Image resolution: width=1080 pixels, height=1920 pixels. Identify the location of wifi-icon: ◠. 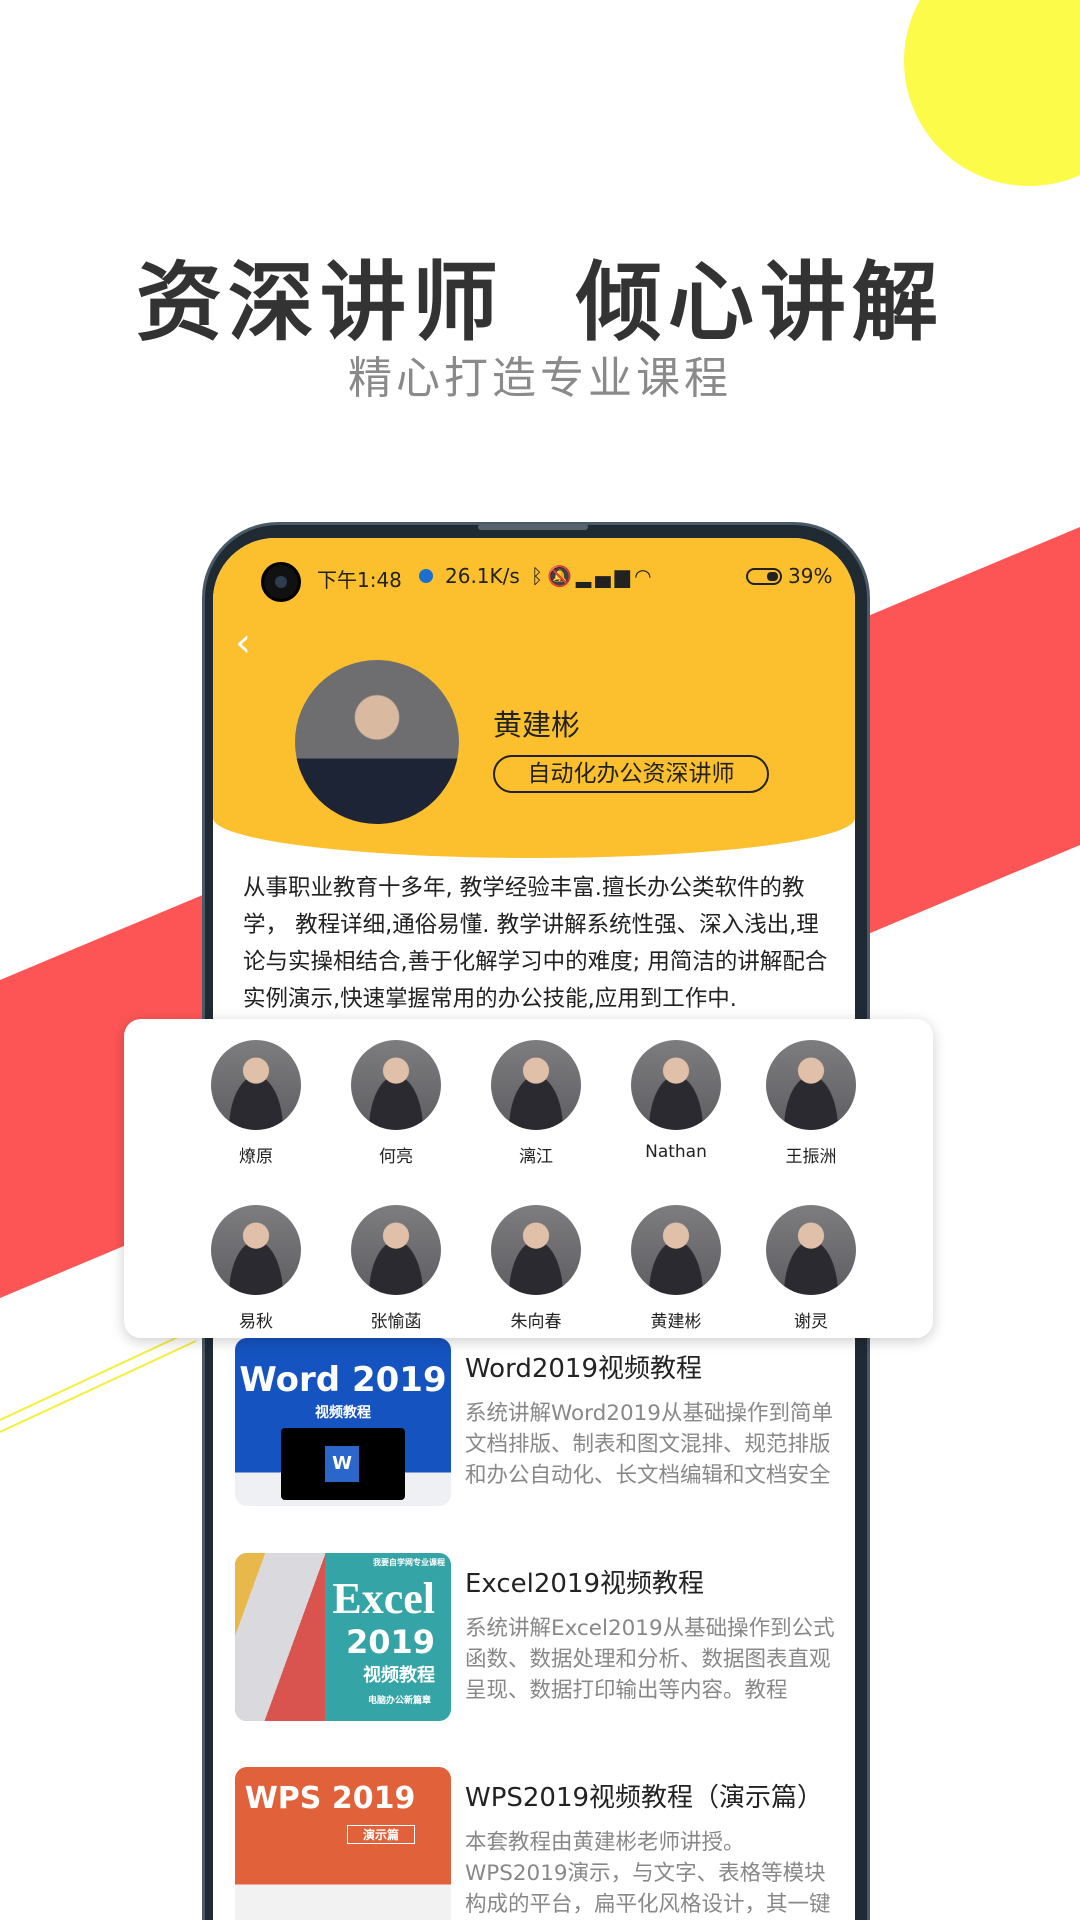
(645, 576).